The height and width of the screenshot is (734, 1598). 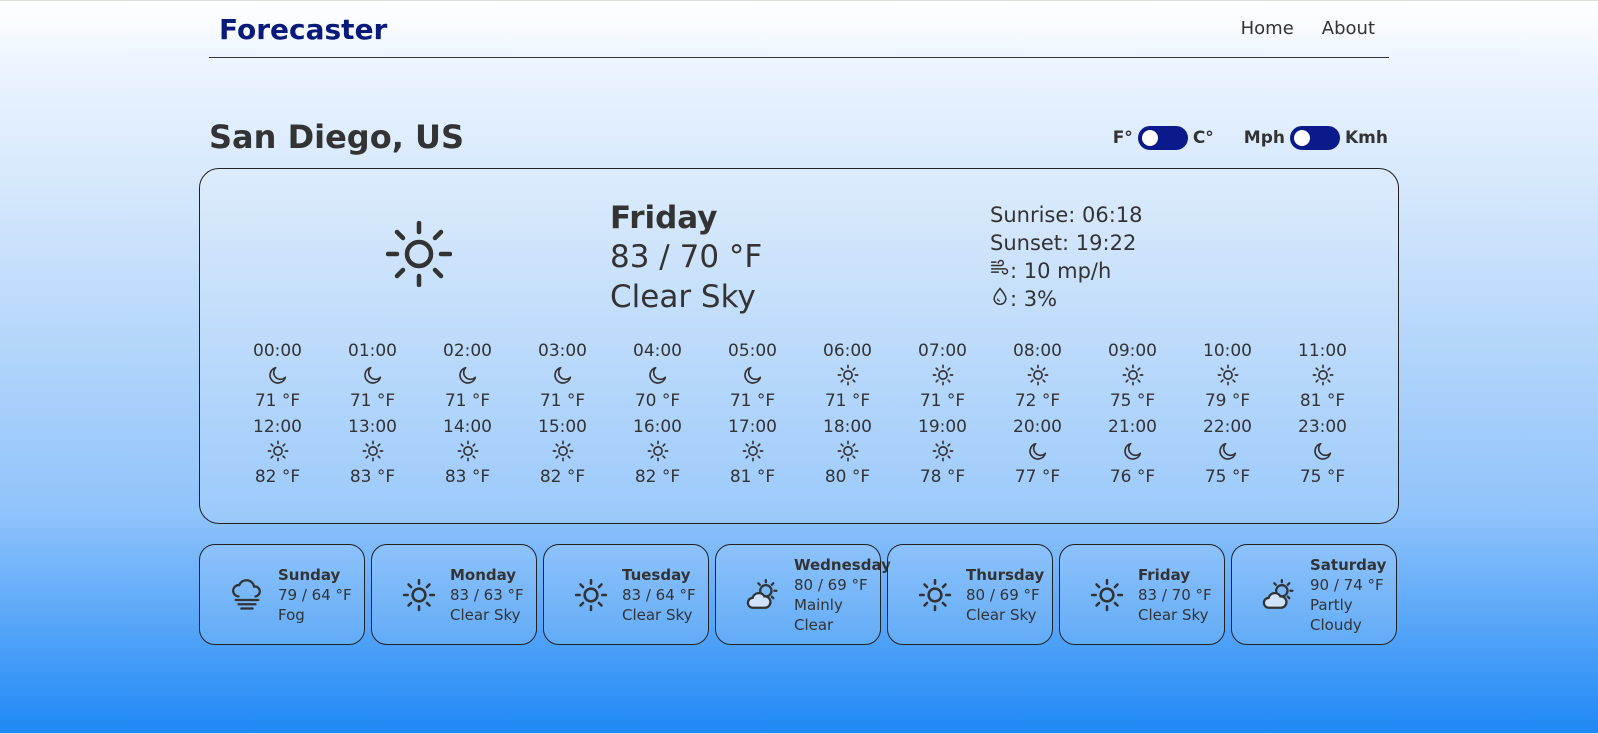 I want to click on hour-time: 12:00, so click(x=277, y=427).